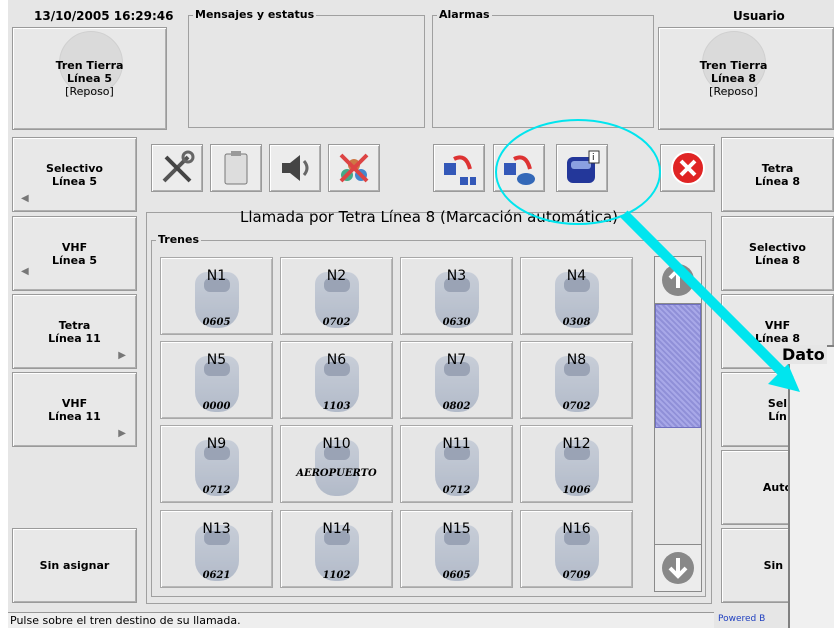 The height and width of the screenshot is (628, 834). What do you see at coordinates (578, 172) in the screenshot?
I see `highlight-ellipse` at bounding box center [578, 172].